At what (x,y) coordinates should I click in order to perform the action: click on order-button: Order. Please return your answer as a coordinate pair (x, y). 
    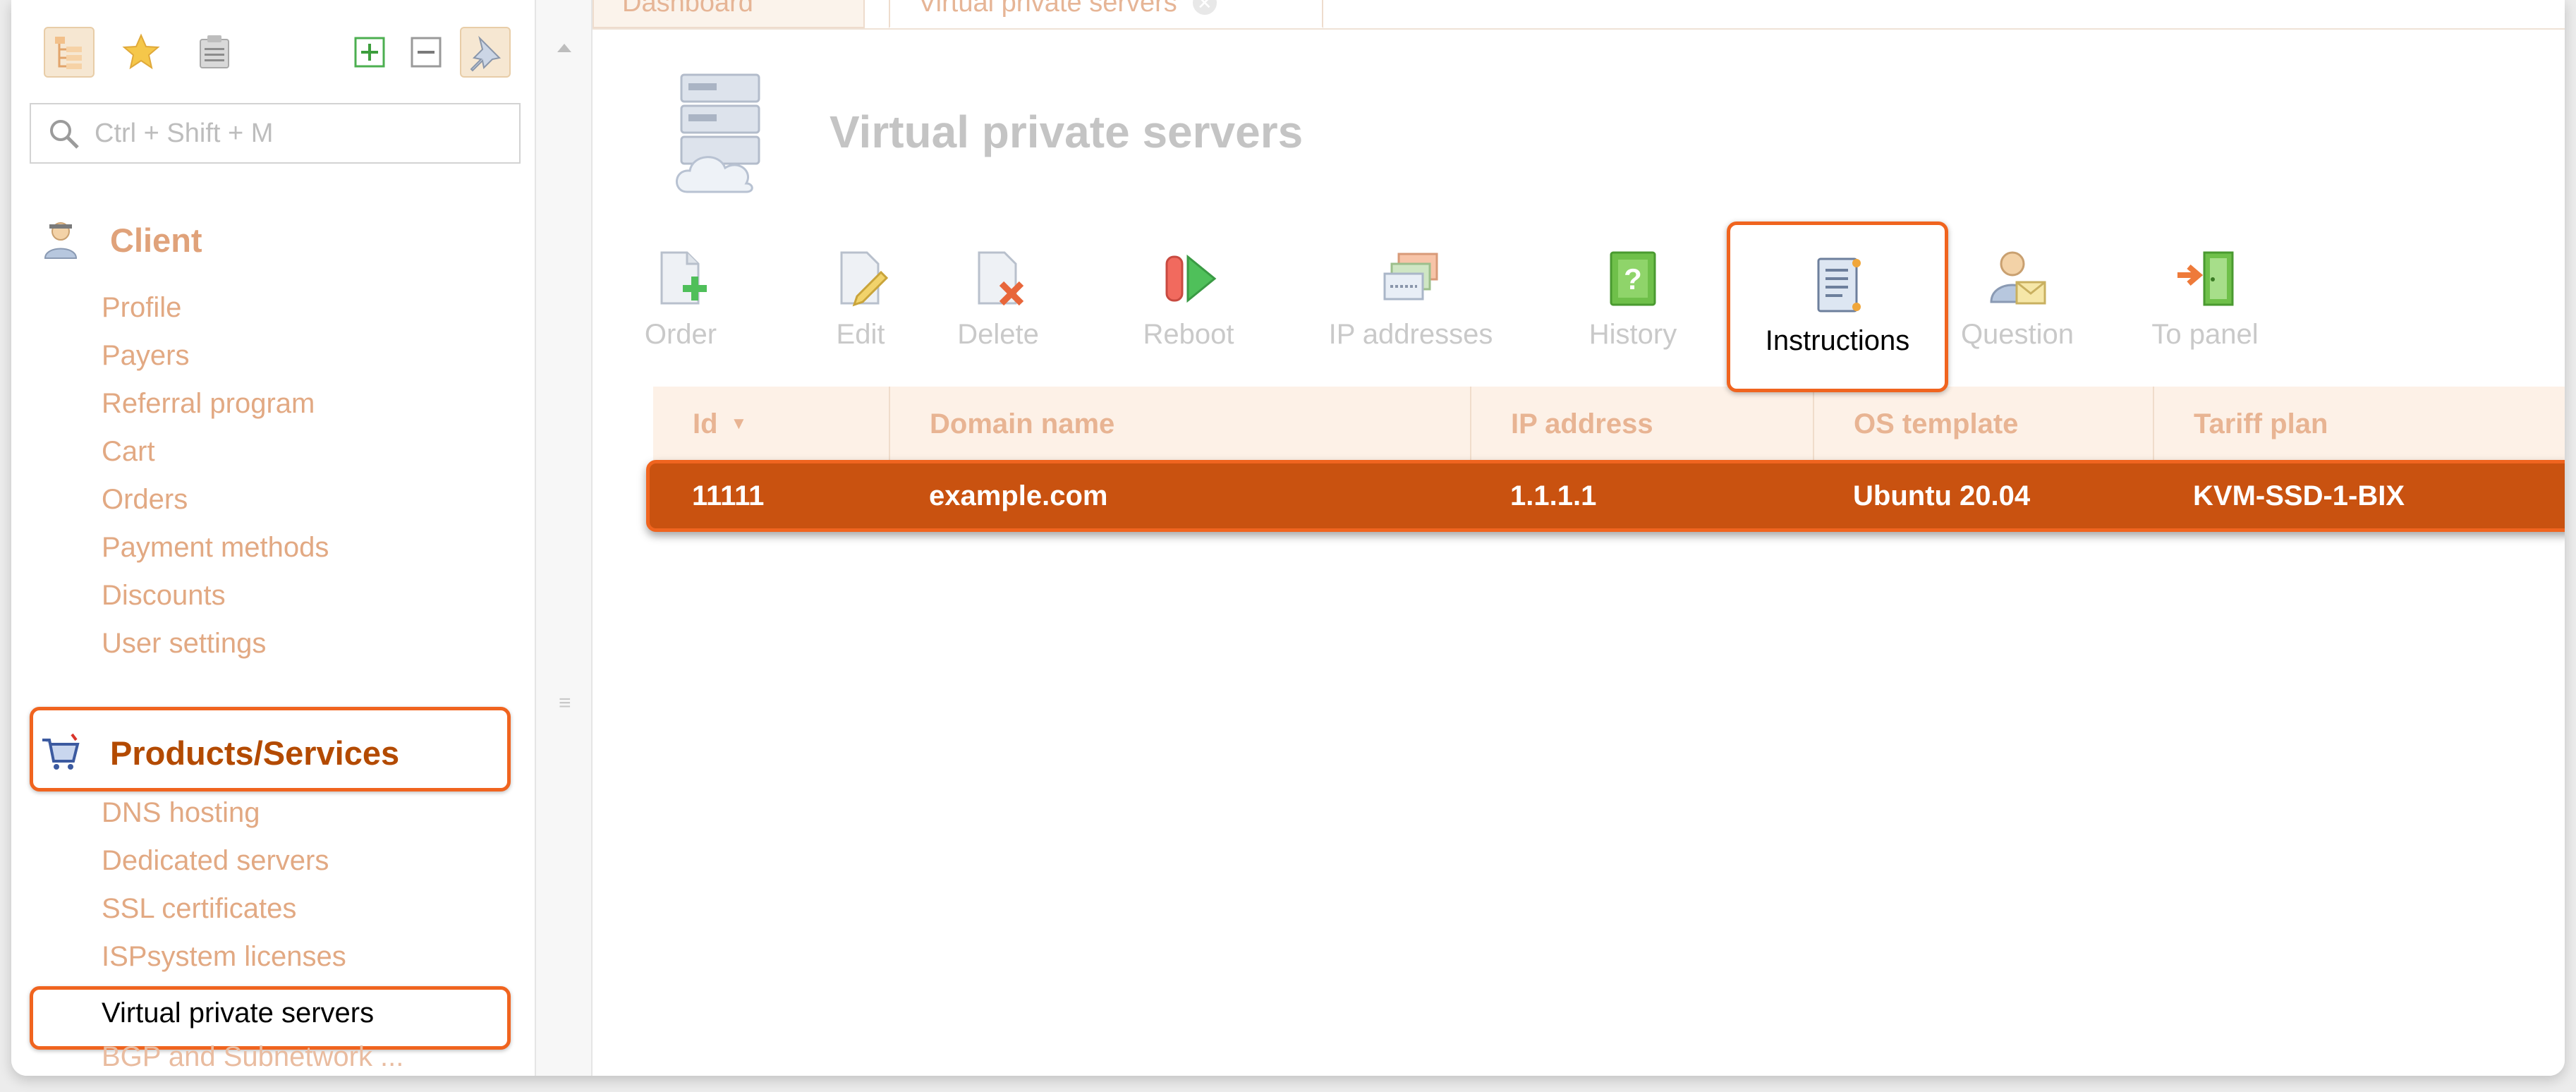
    Looking at the image, I should click on (681, 299).